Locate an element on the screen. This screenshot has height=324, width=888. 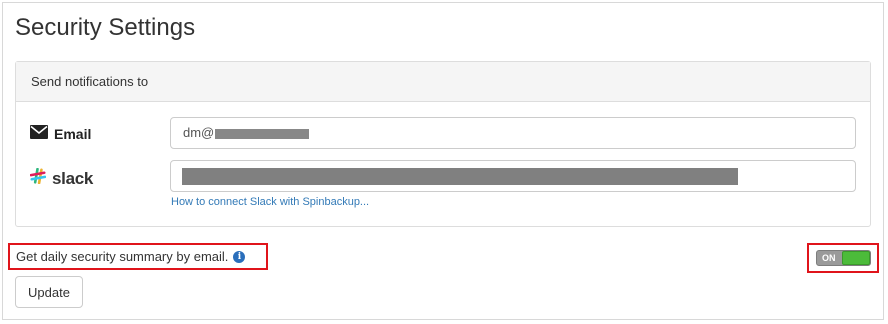
slack-label: slack is located at coordinates (73, 178).